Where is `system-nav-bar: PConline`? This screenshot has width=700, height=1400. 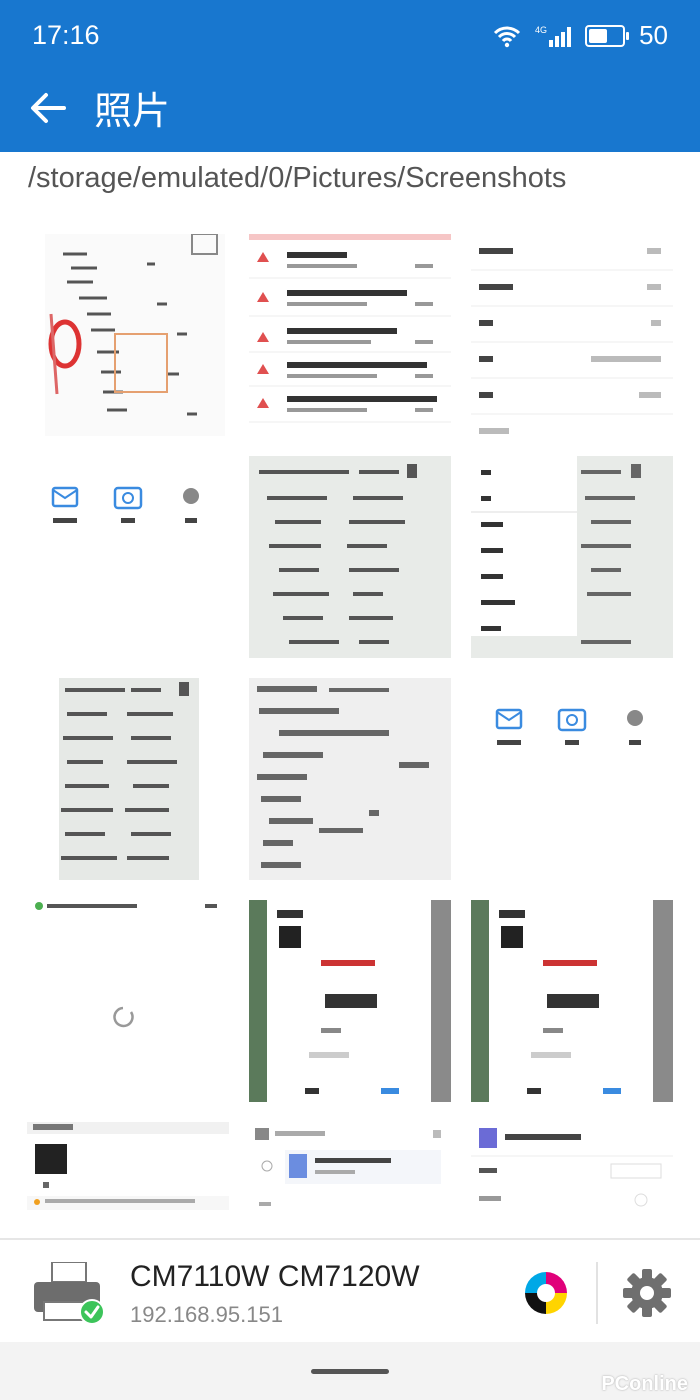 system-nav-bar: PConline is located at coordinates (350, 1371).